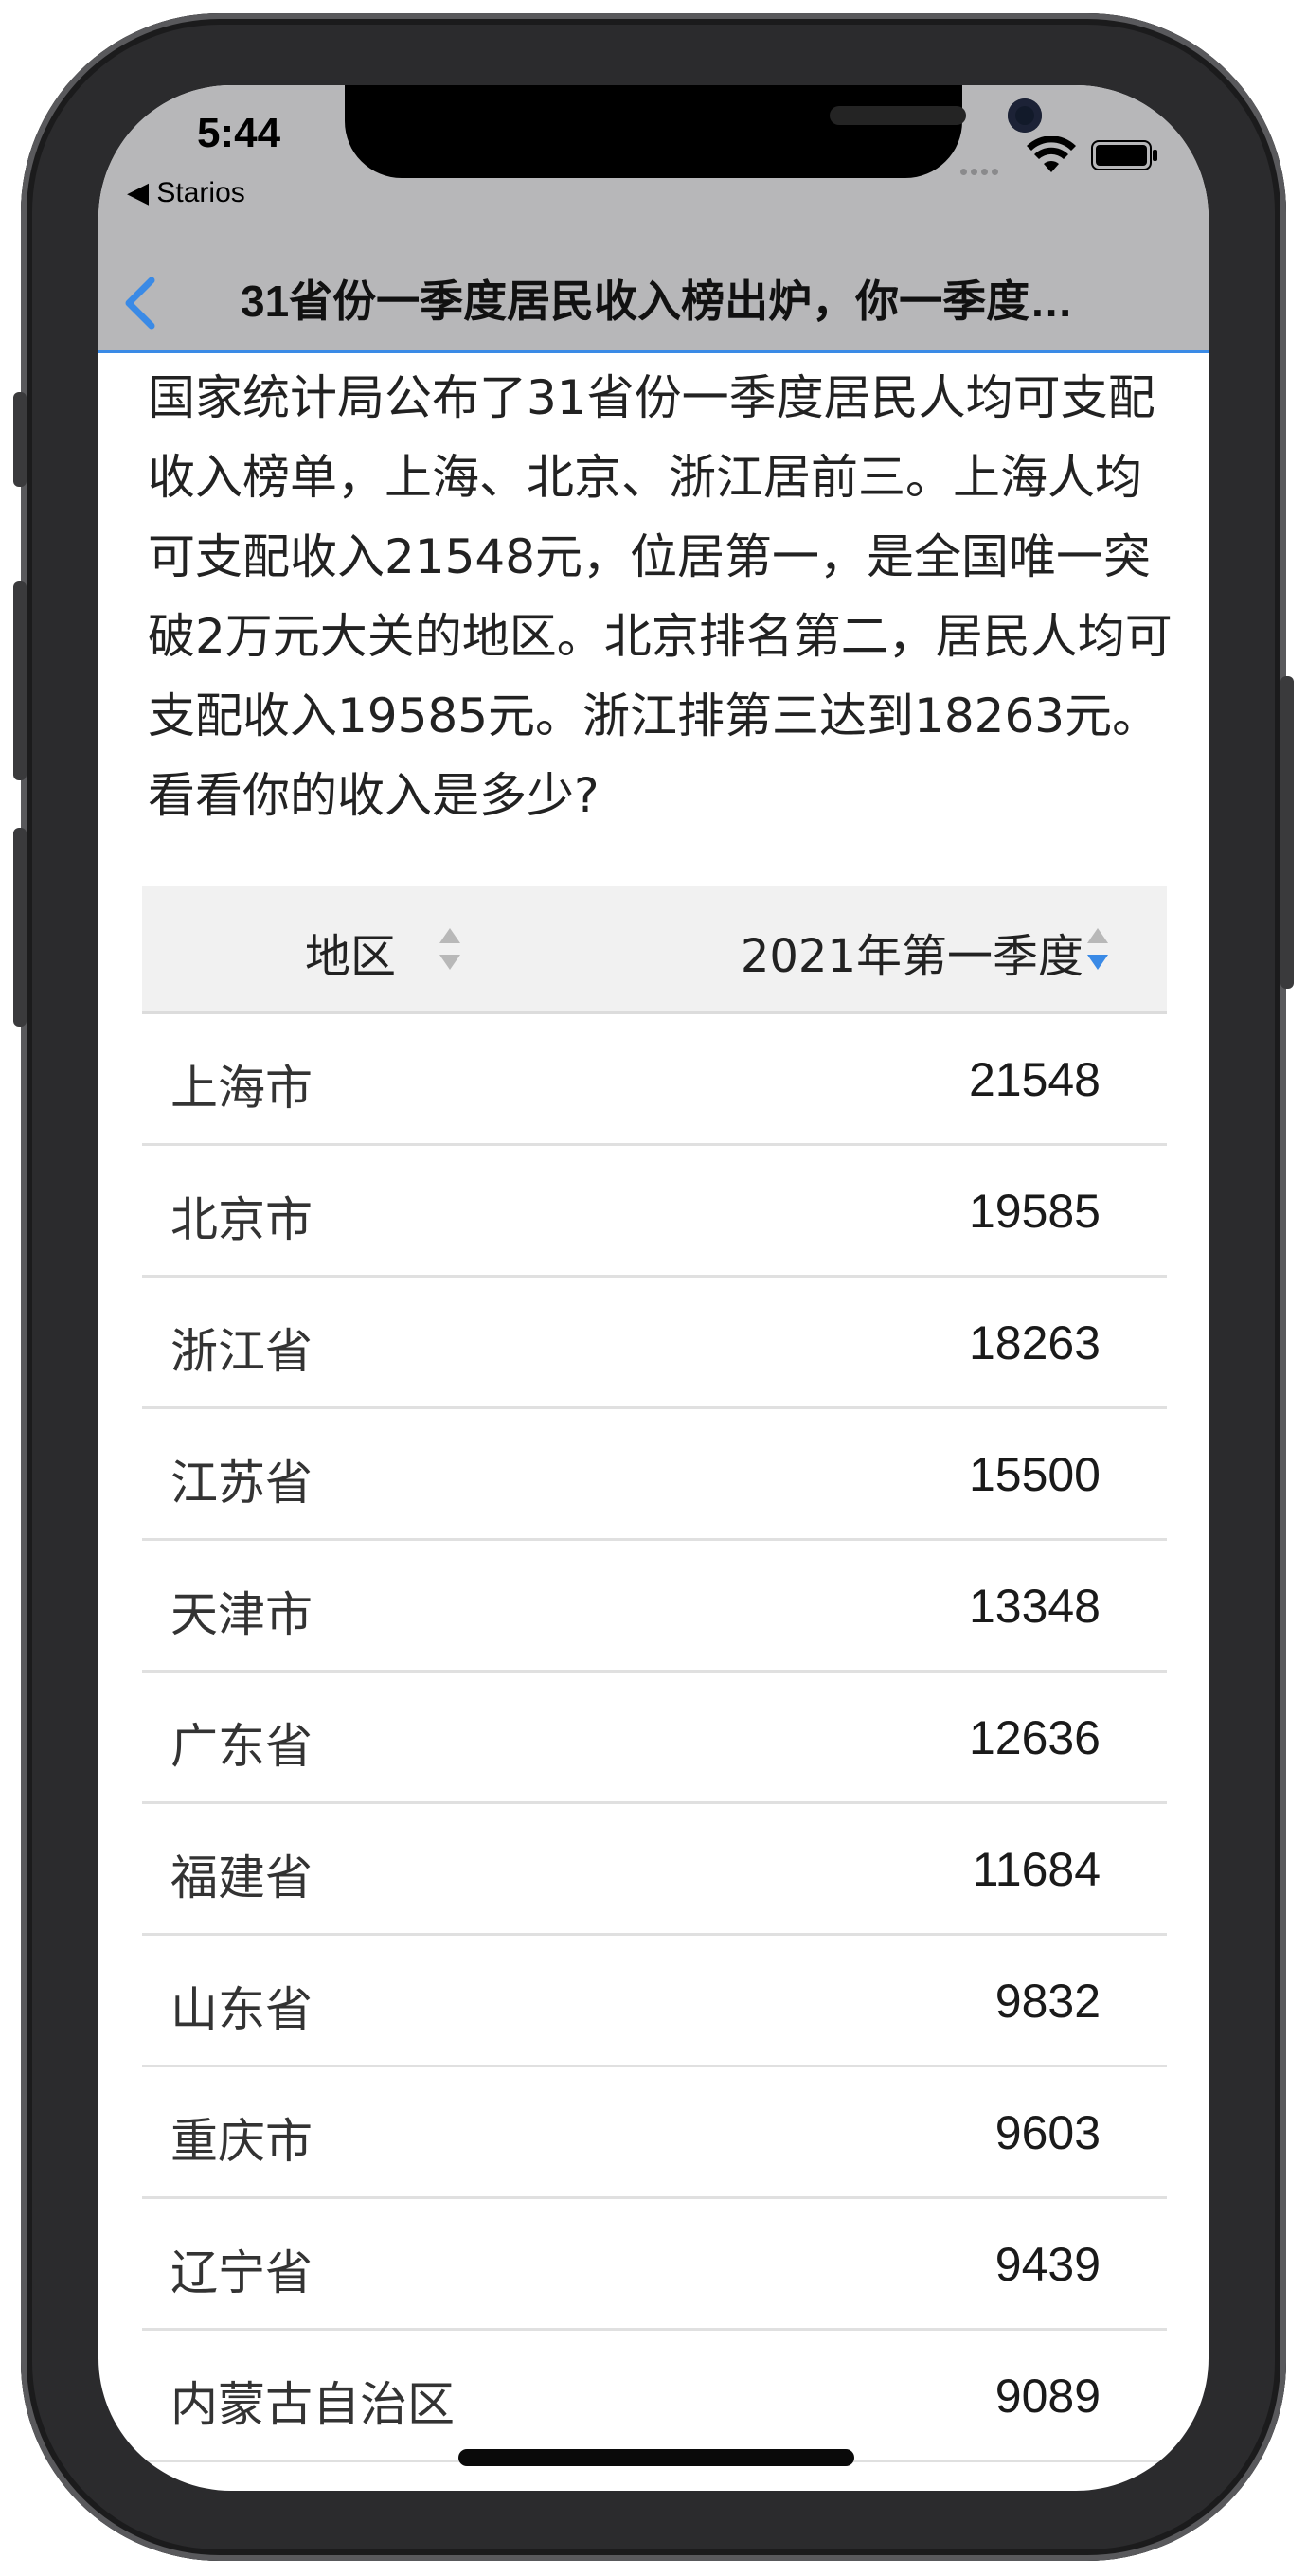 This screenshot has width=1307, height=2576. Describe the element at coordinates (1047, 2396) in the screenshot. I see `income-cell: 9089` at that location.